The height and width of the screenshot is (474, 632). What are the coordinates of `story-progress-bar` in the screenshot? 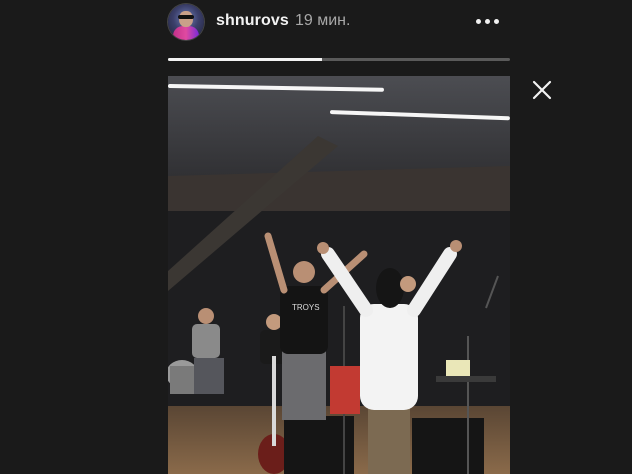 It's located at (339, 59).